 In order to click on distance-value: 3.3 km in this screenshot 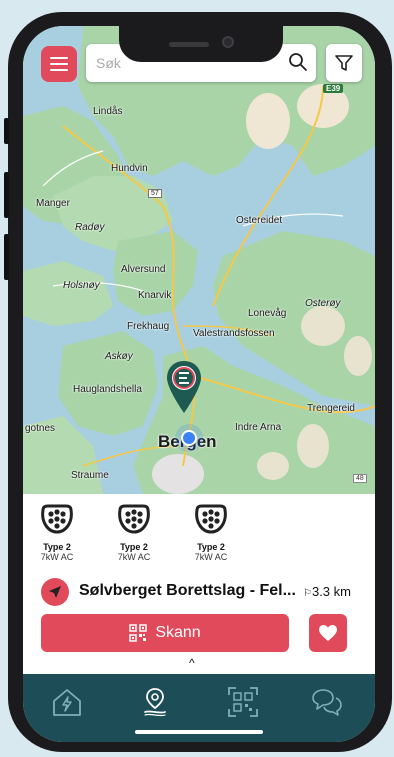, I will do `click(331, 591)`.